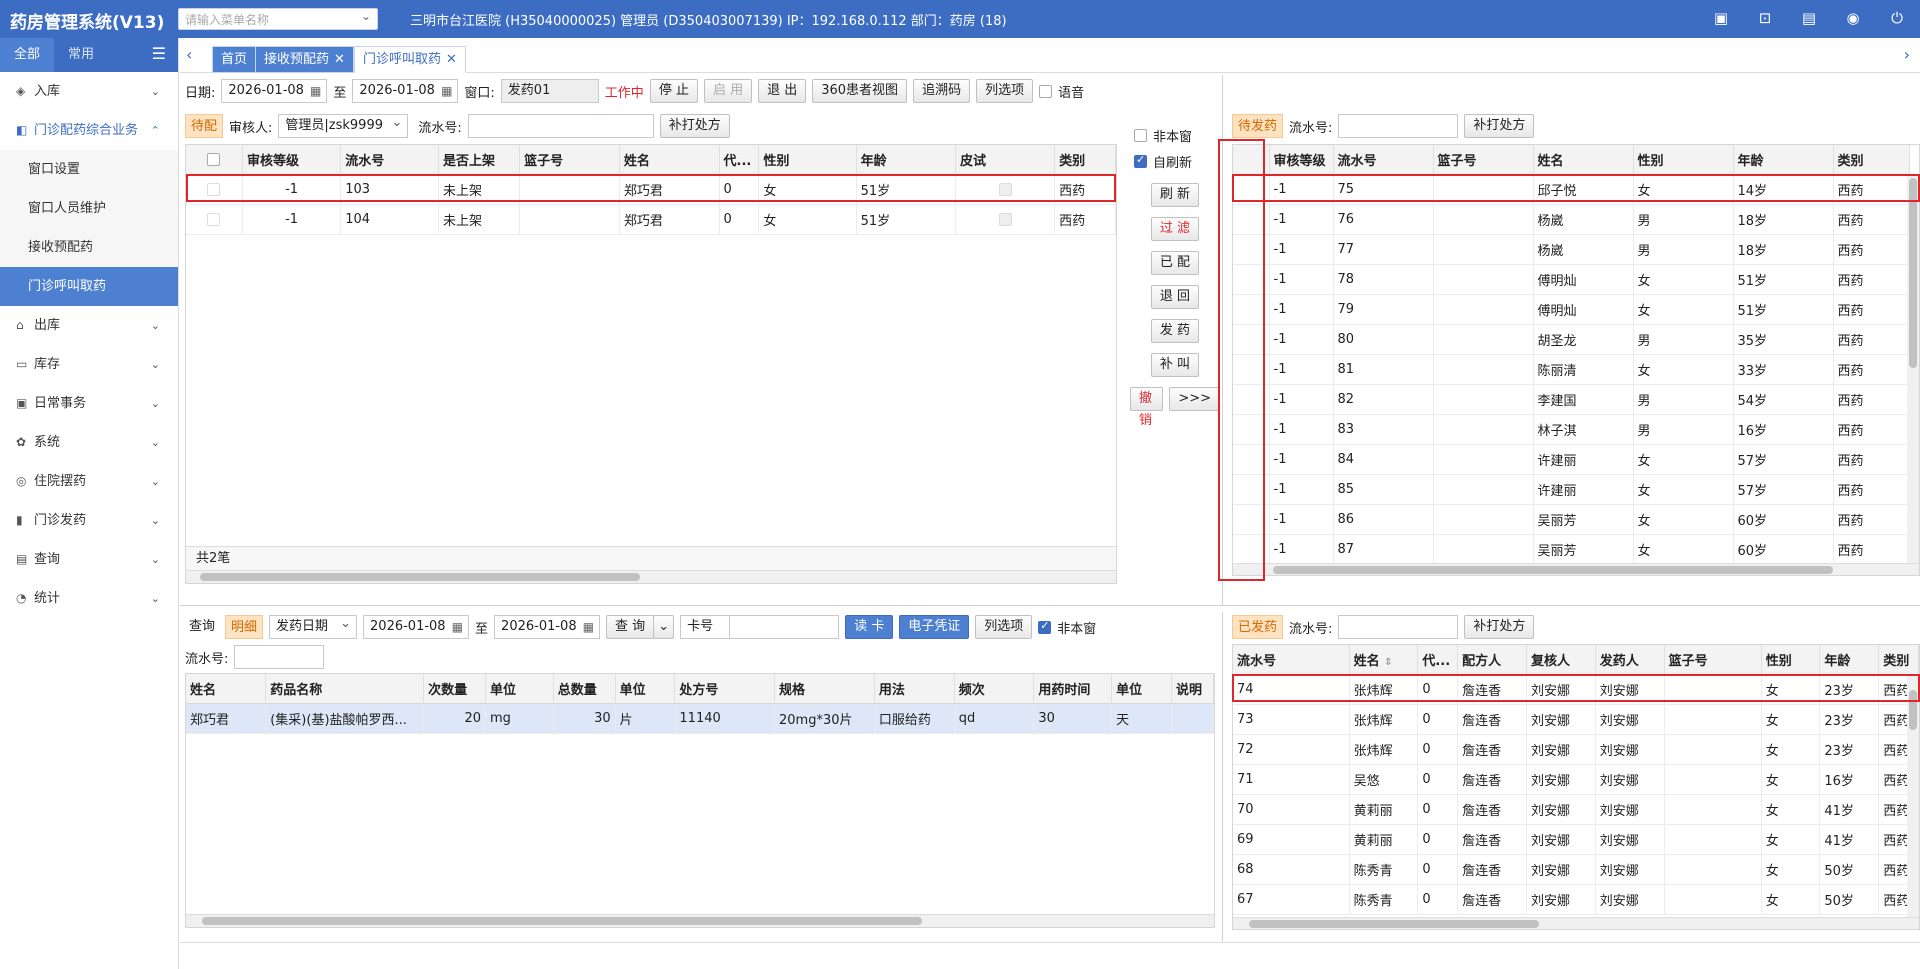  What do you see at coordinates (1140, 160) in the screenshot?
I see `auto-refresh-checkbox` at bounding box center [1140, 160].